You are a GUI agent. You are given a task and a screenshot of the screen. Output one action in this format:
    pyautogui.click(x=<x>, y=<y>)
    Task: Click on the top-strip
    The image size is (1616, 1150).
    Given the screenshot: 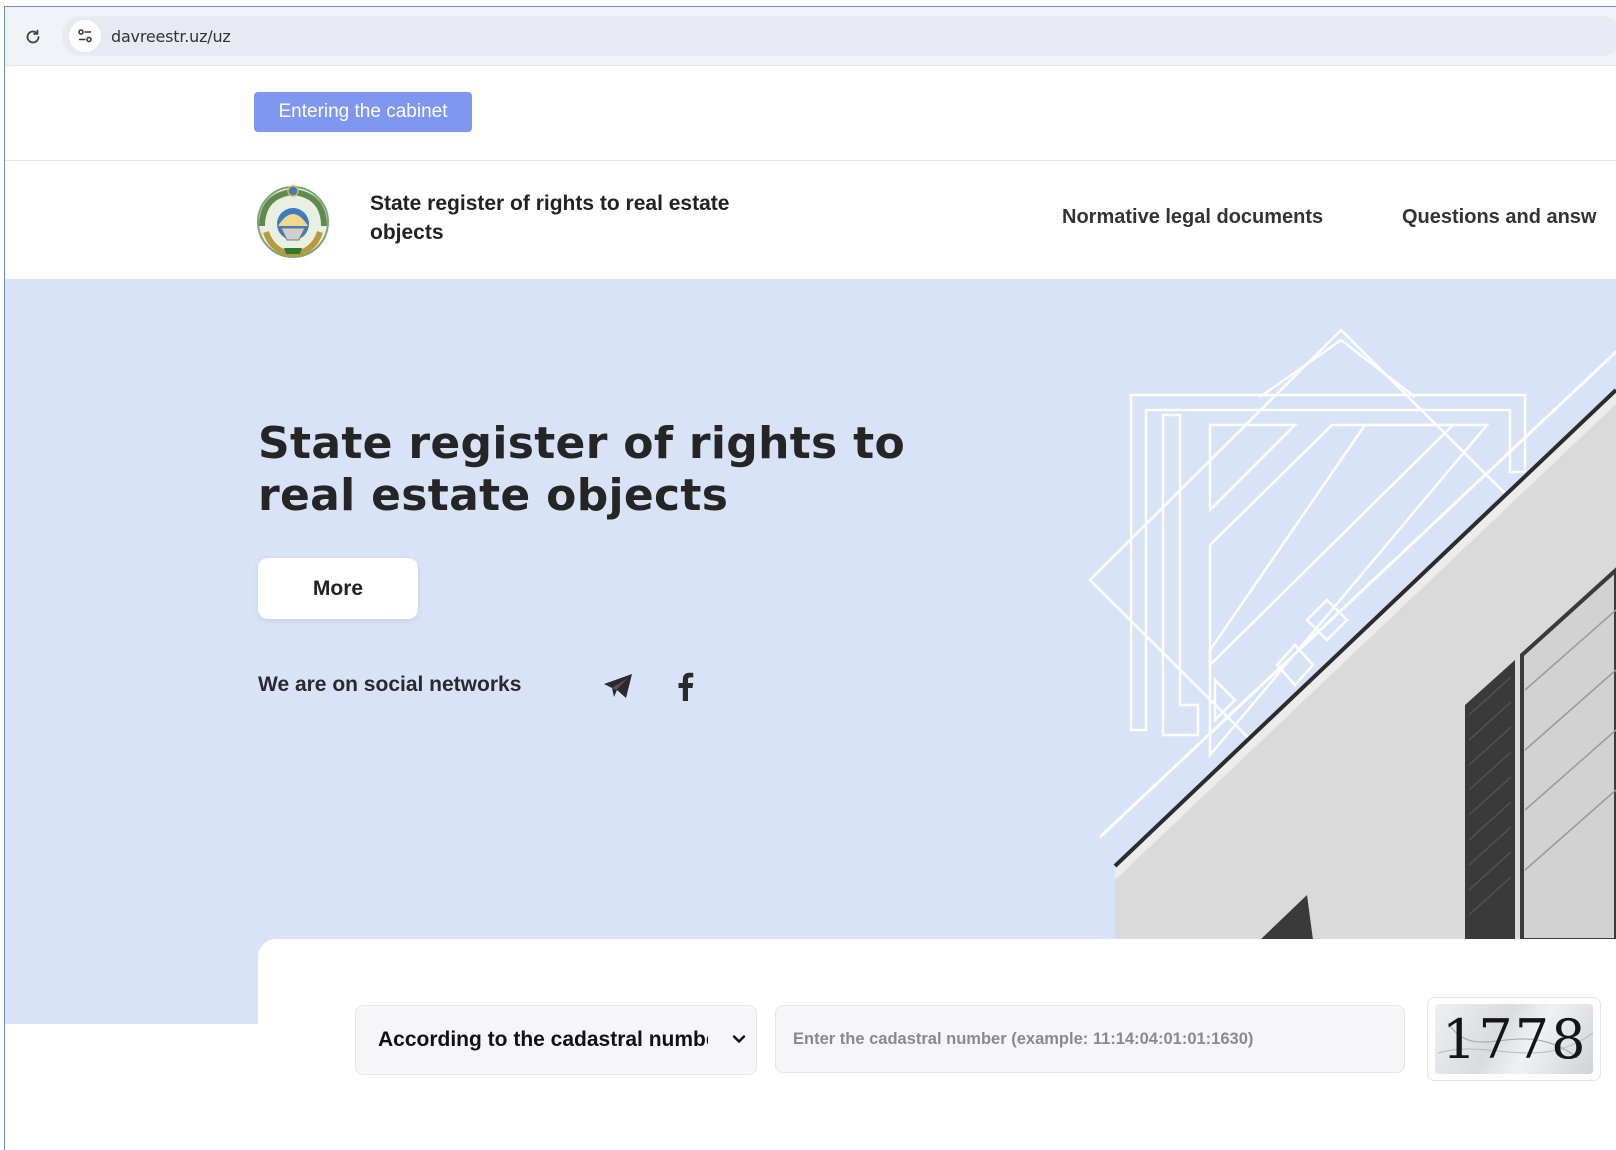 What is the action you would take?
    pyautogui.click(x=810, y=113)
    